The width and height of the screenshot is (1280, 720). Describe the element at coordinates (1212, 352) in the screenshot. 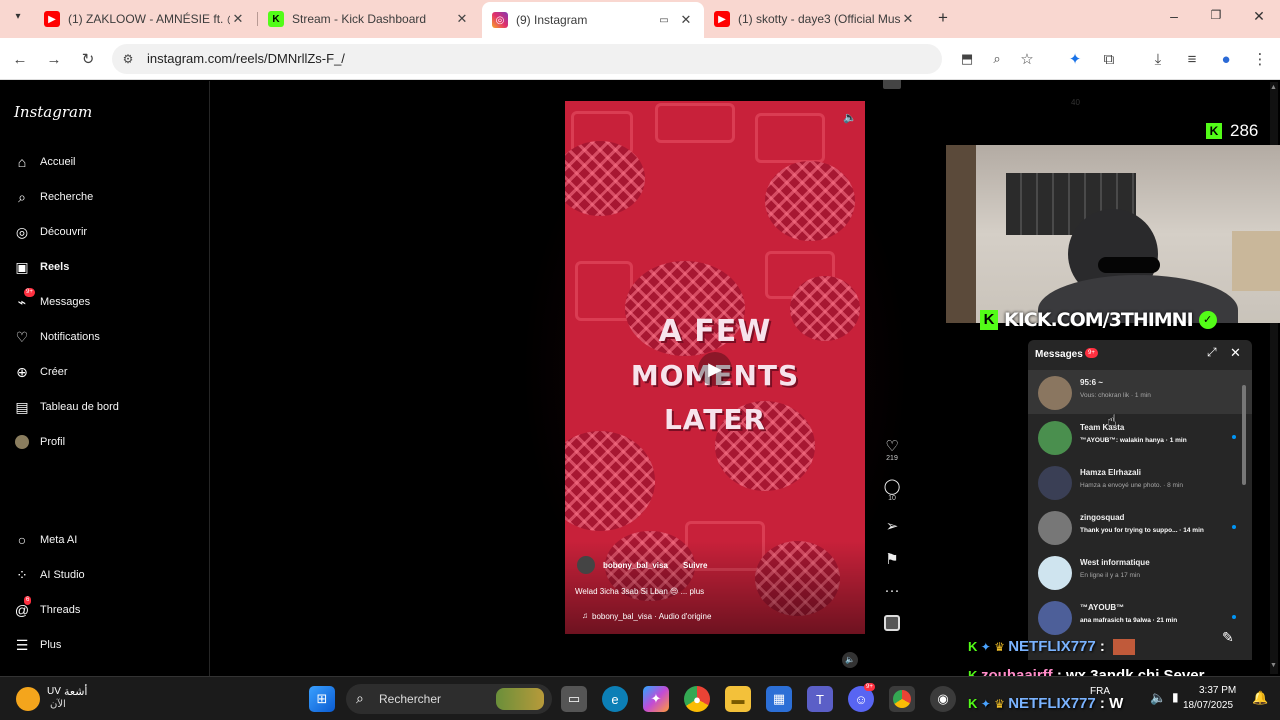

I see `expand-icon: ⤢` at that location.